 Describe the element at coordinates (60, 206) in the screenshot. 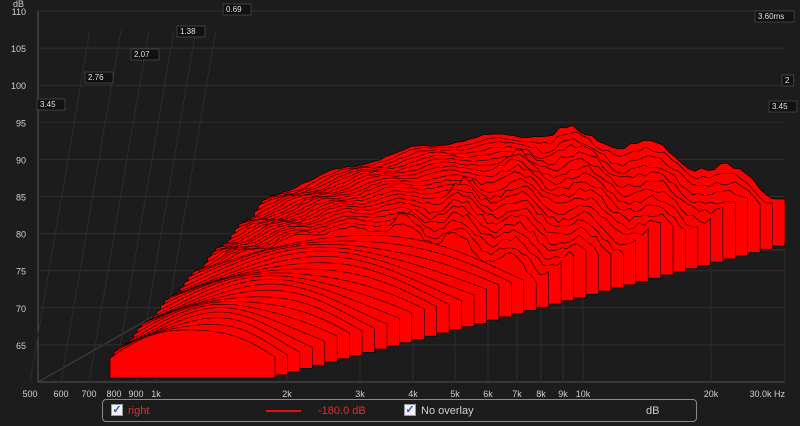

I see `x-gridline` at that location.